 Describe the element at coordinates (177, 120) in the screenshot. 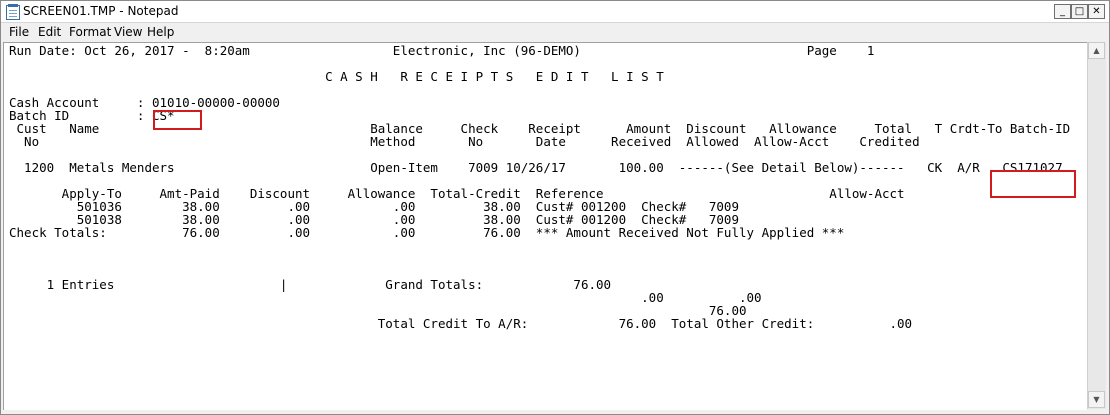

I see `batch-id-highlight` at that location.